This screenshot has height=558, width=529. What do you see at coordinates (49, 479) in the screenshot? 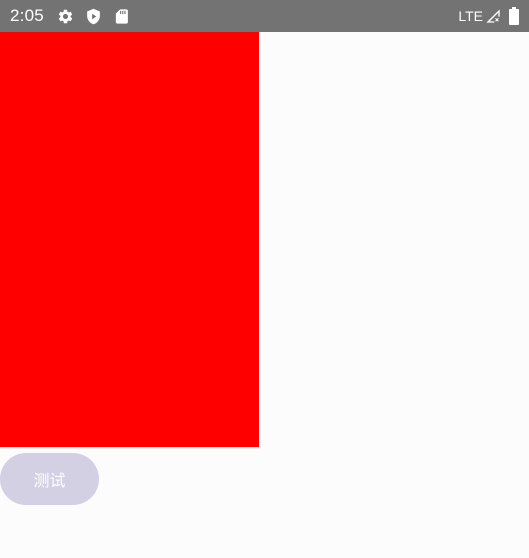
I see `test-button: 测试` at bounding box center [49, 479].